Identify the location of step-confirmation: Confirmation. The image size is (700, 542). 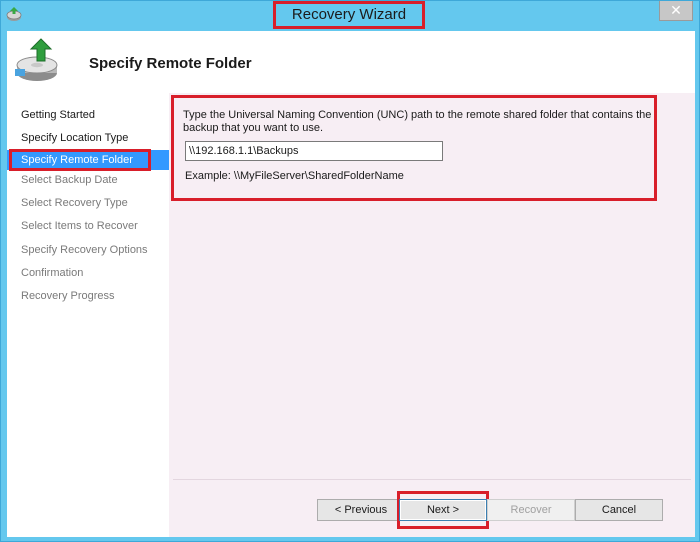
(52, 273).